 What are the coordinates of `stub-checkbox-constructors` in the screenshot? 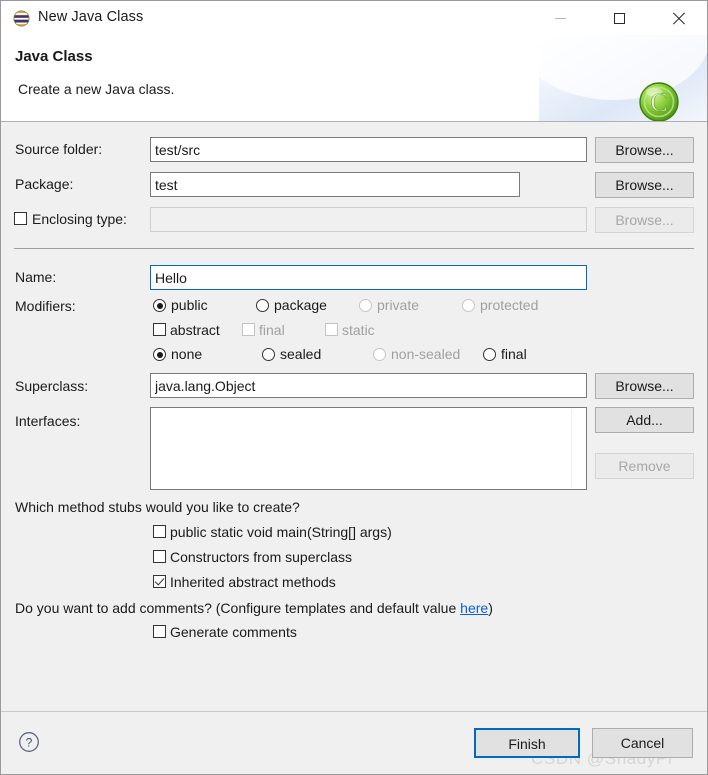 It's located at (159, 556).